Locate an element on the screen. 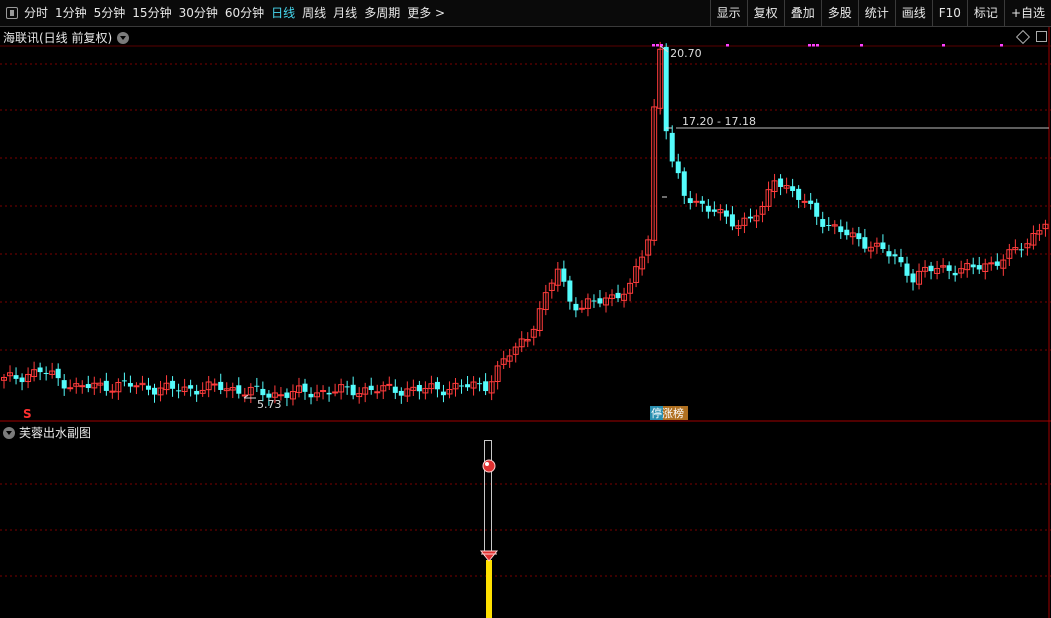 This screenshot has height=618, width=1051. sub-dropdown-icon is located at coordinates (9, 432).